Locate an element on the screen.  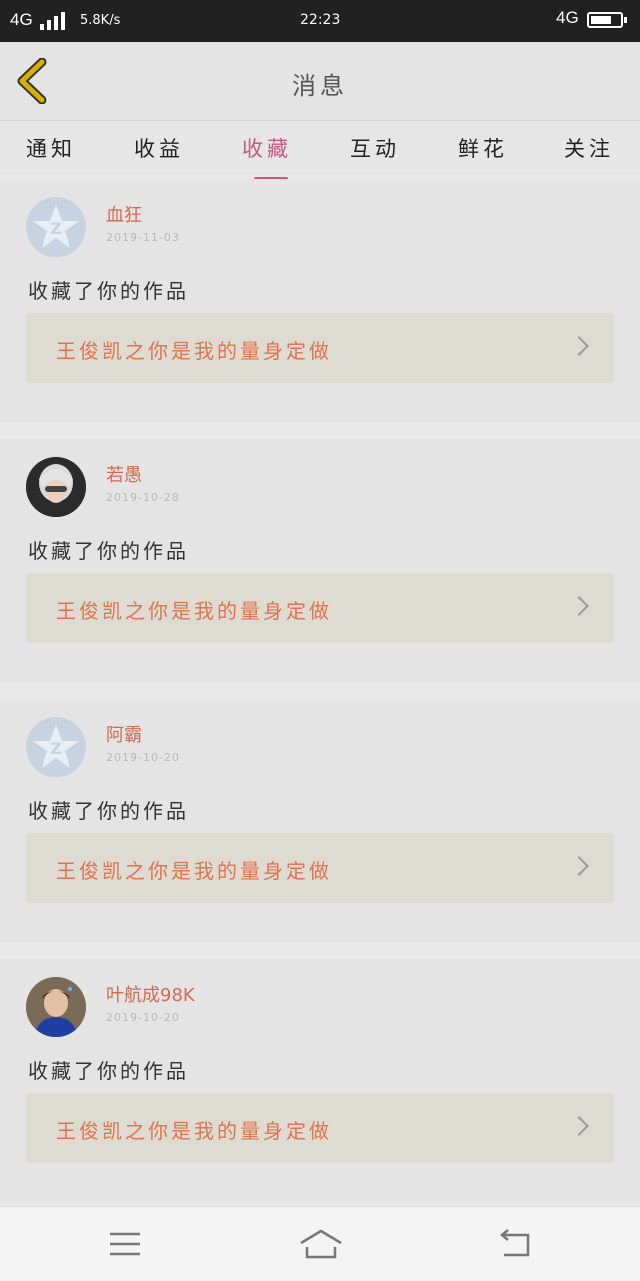
return-icon is located at coordinates (515, 1243).